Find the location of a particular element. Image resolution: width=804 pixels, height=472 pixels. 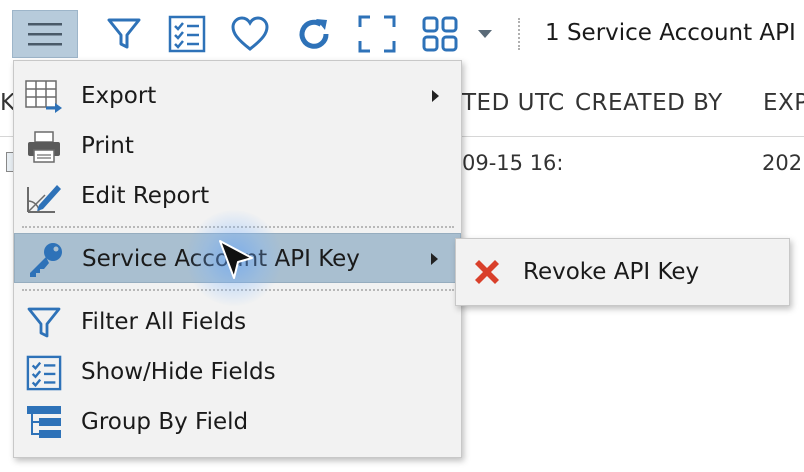

cell-created-utc: 09-15 16: is located at coordinates (513, 163).